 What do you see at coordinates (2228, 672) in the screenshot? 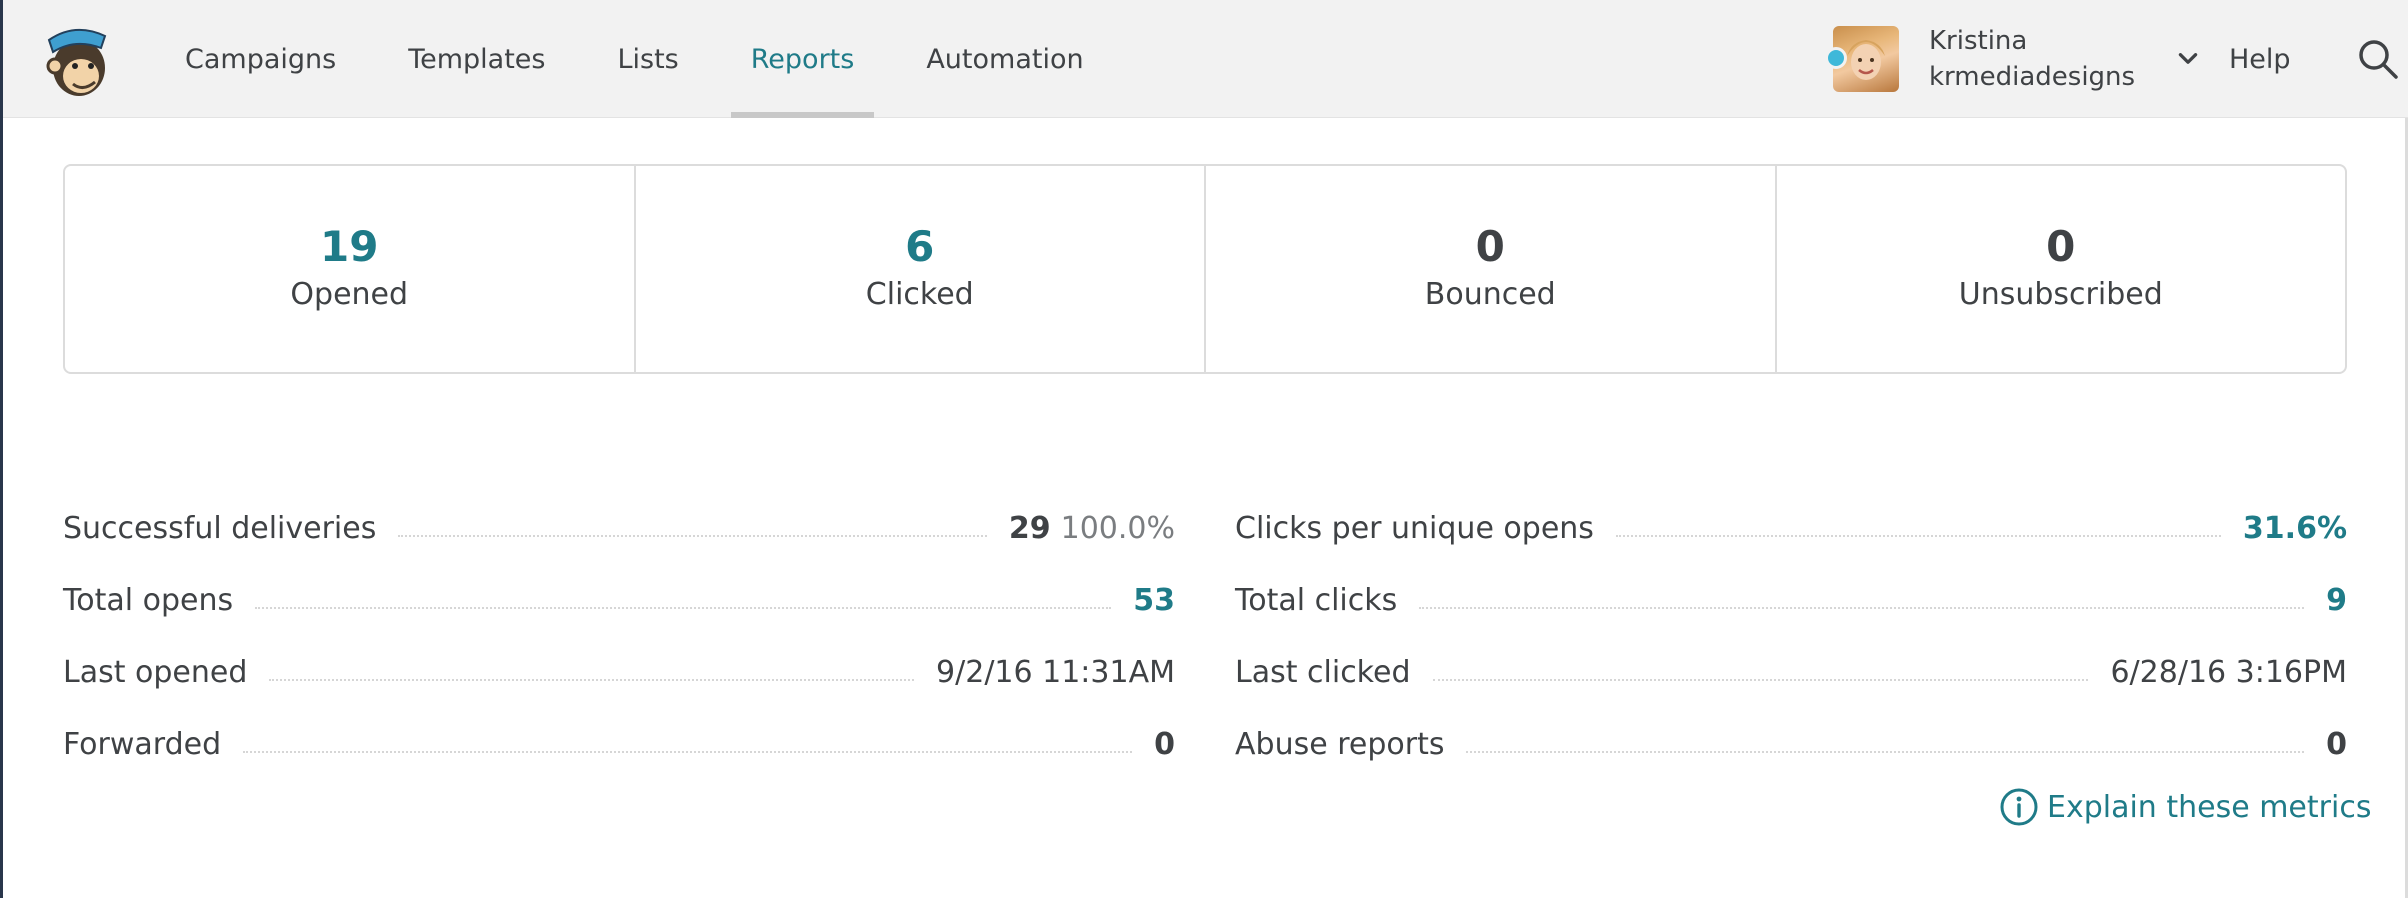
I see `metric-value: 6/28/16 3:16PM` at bounding box center [2228, 672].